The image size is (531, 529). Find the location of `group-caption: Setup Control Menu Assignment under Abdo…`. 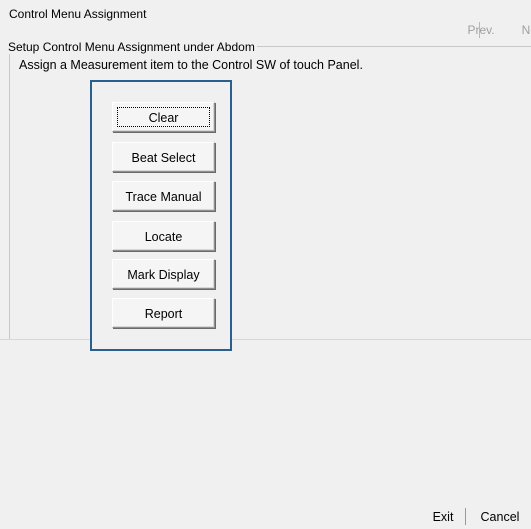

group-caption: Setup Control Menu Assignment under Abdo… is located at coordinates (132, 47).